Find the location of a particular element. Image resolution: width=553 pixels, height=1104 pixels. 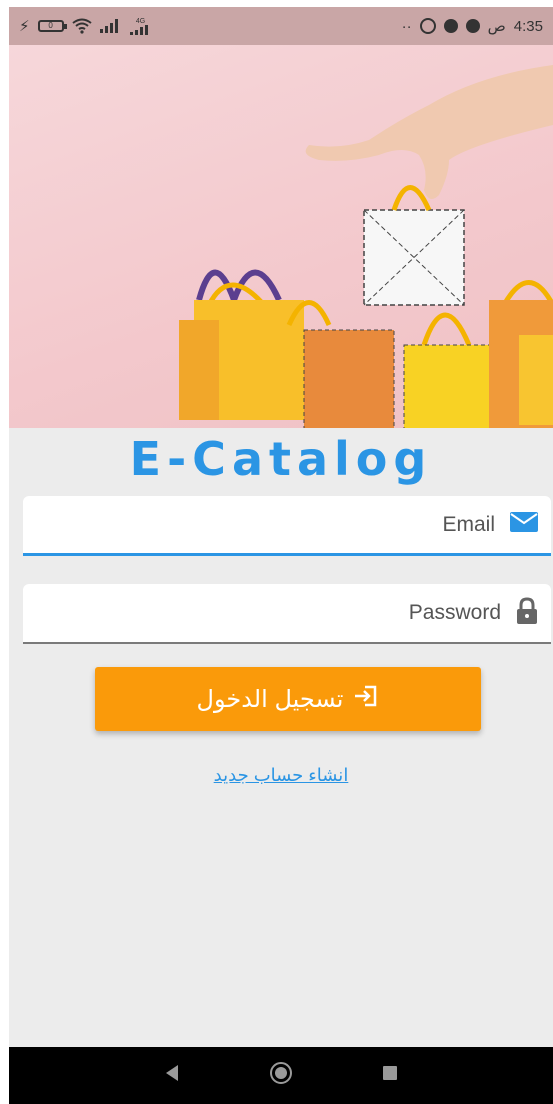

nav-bar is located at coordinates (281, 1075).